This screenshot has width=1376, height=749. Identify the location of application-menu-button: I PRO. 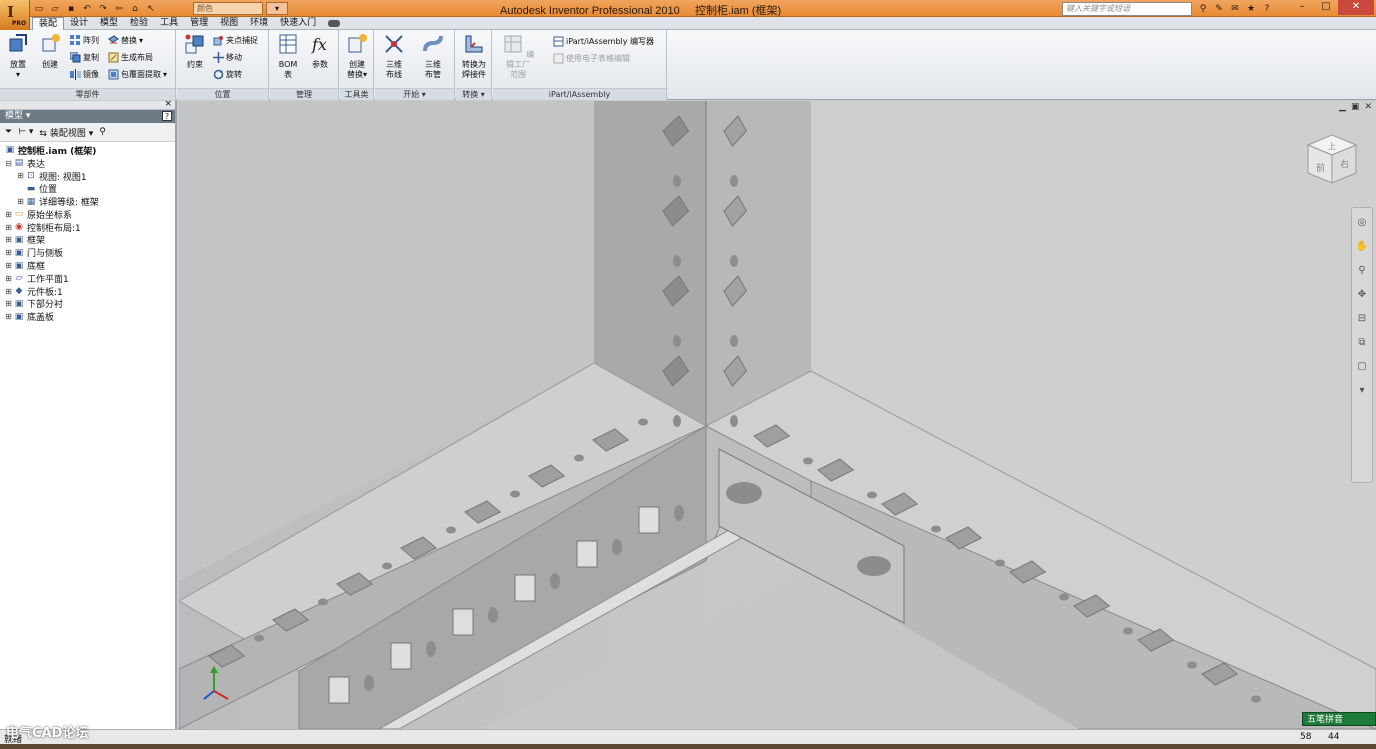
(15, 15).